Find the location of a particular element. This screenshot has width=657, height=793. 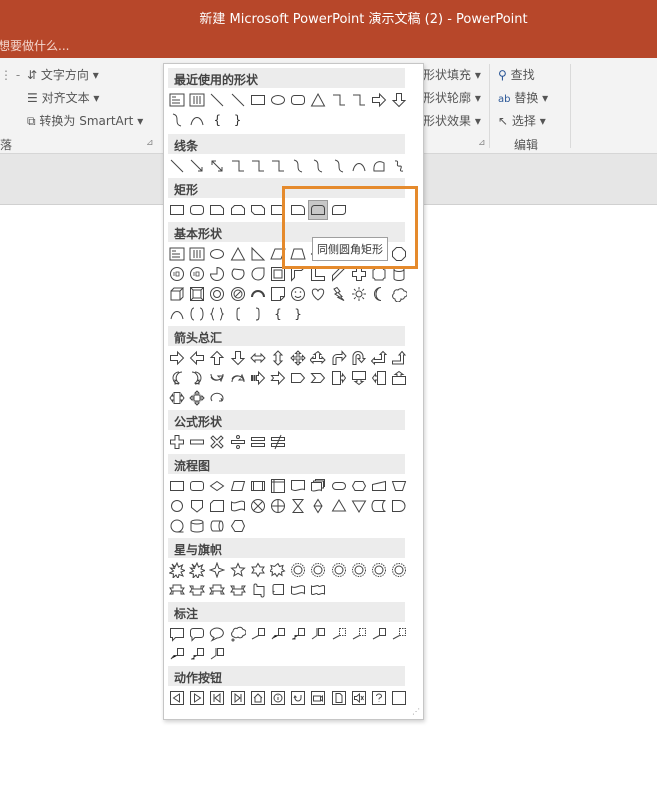

replace-button: ab 替换 ▾ is located at coordinates (523, 97).